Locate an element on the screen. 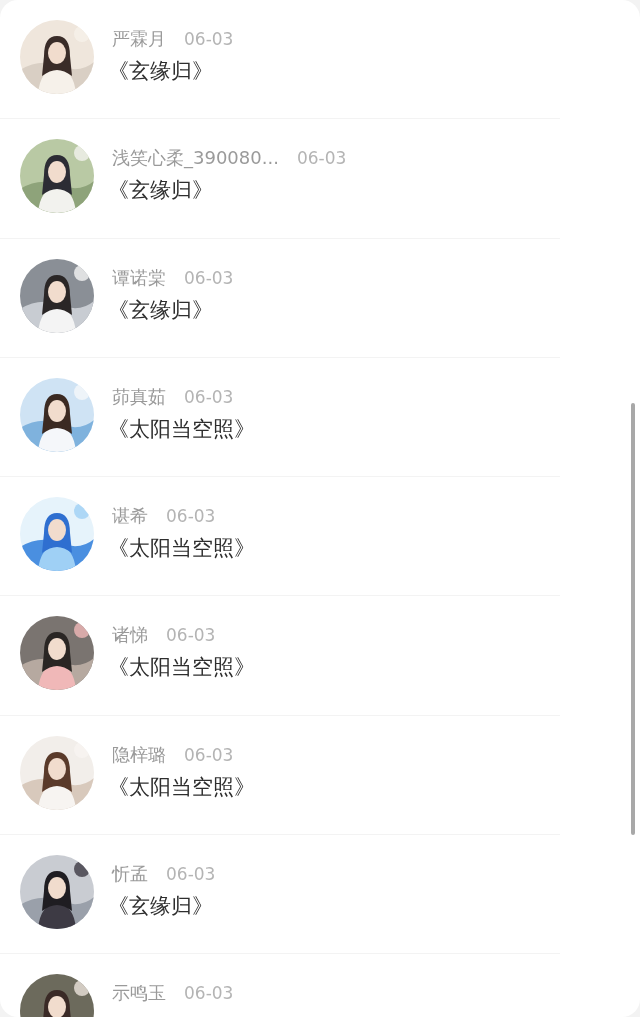  user-name: 忻孟 is located at coordinates (130, 874).